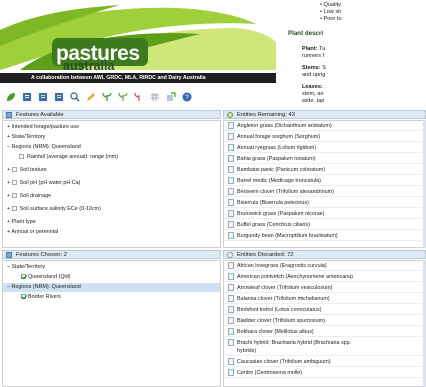 The image size is (426, 387). What do you see at coordinates (324, 332) in the screenshot?
I see `list-item: Bokhara clover (Melilotus albus)` at bounding box center [324, 332].